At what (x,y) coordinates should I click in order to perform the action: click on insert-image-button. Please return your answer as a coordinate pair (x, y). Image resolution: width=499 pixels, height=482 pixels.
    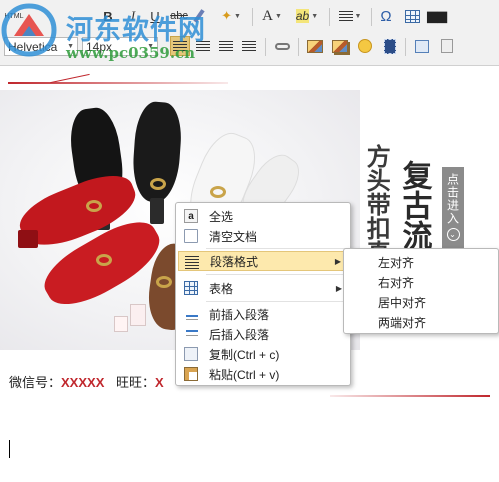
    Looking at the image, I should click on (315, 46).